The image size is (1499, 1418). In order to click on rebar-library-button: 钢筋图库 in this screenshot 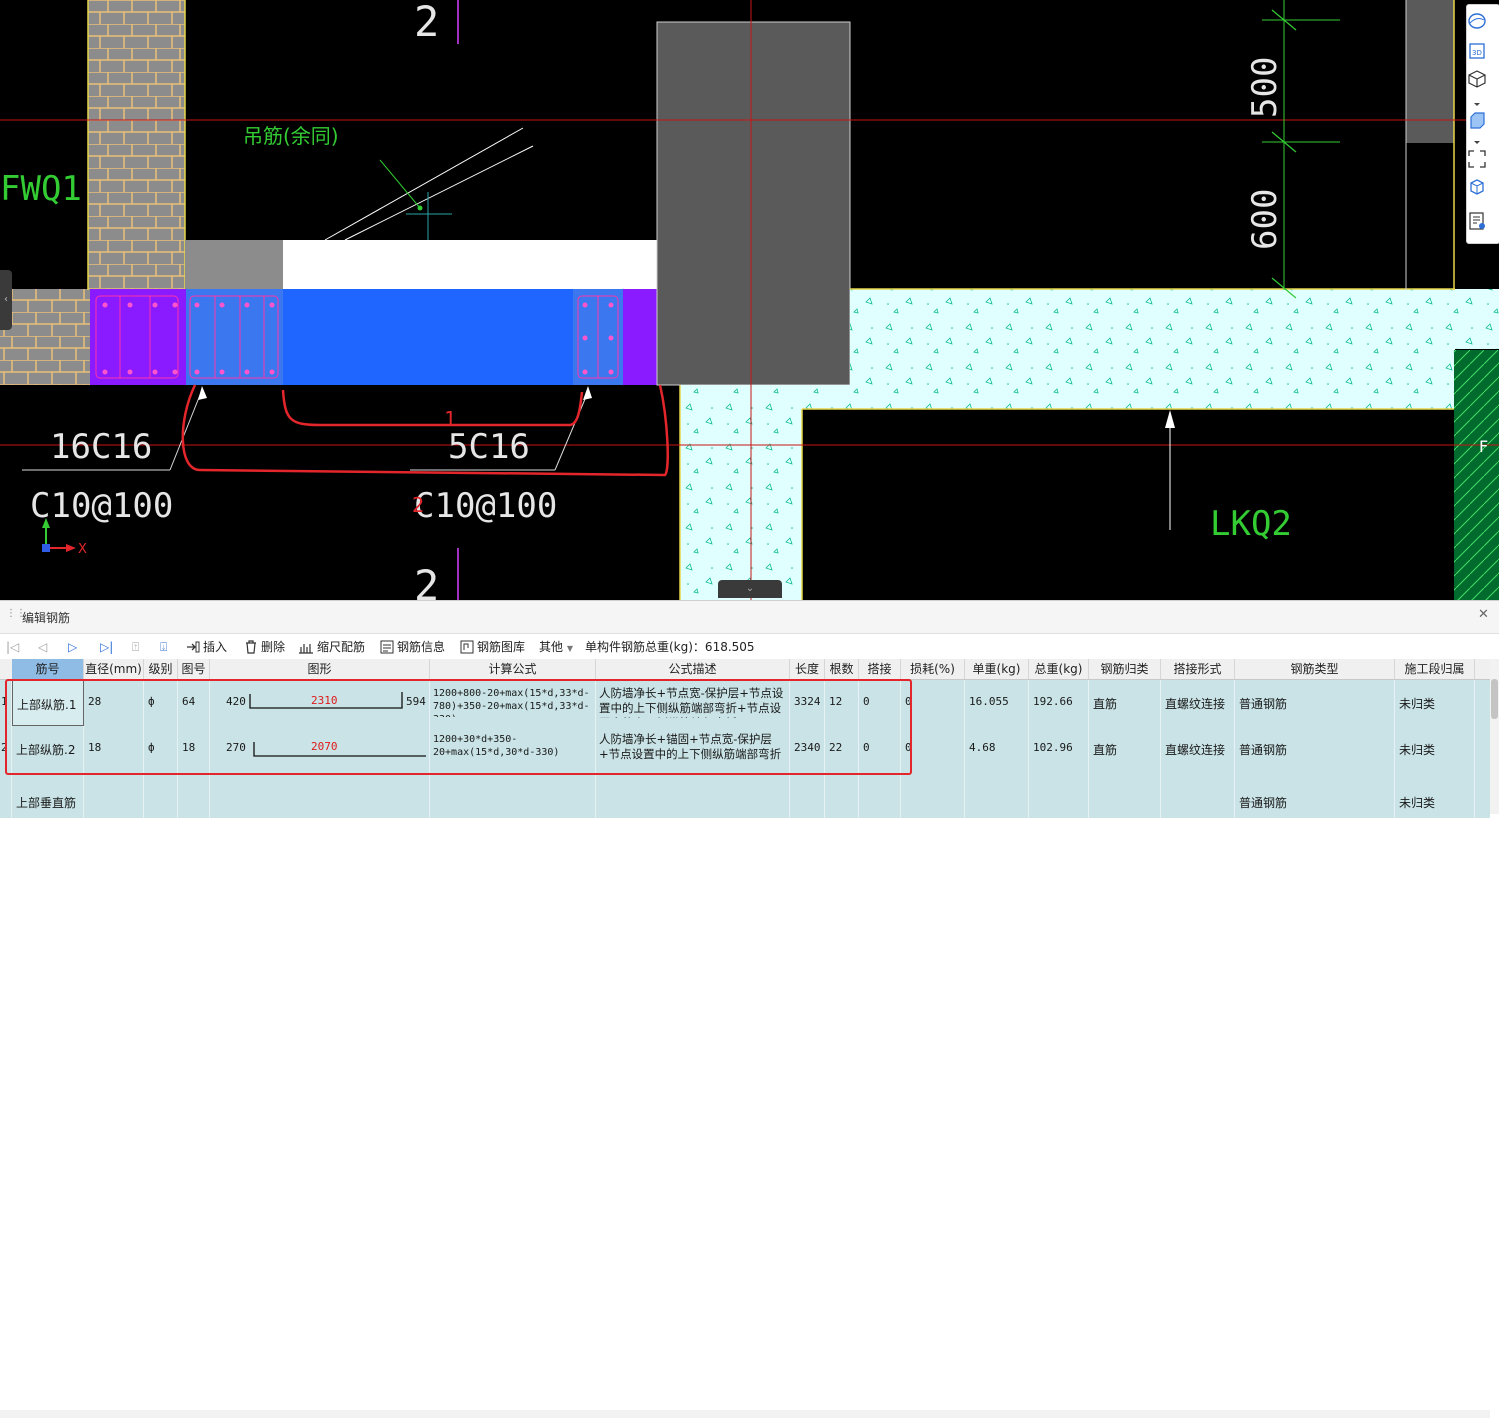, I will do `click(492, 647)`.